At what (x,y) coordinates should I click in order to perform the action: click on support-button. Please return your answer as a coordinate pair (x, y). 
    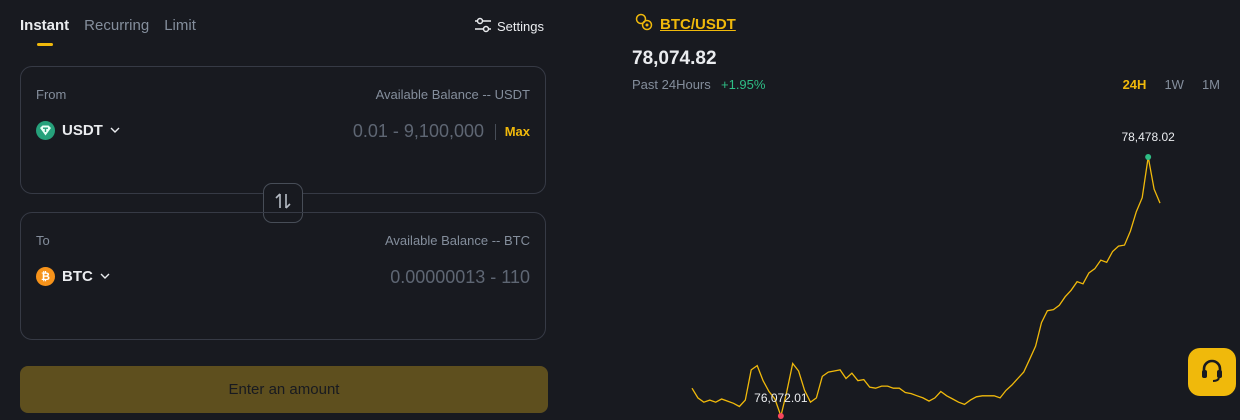
    Looking at the image, I should click on (1212, 372).